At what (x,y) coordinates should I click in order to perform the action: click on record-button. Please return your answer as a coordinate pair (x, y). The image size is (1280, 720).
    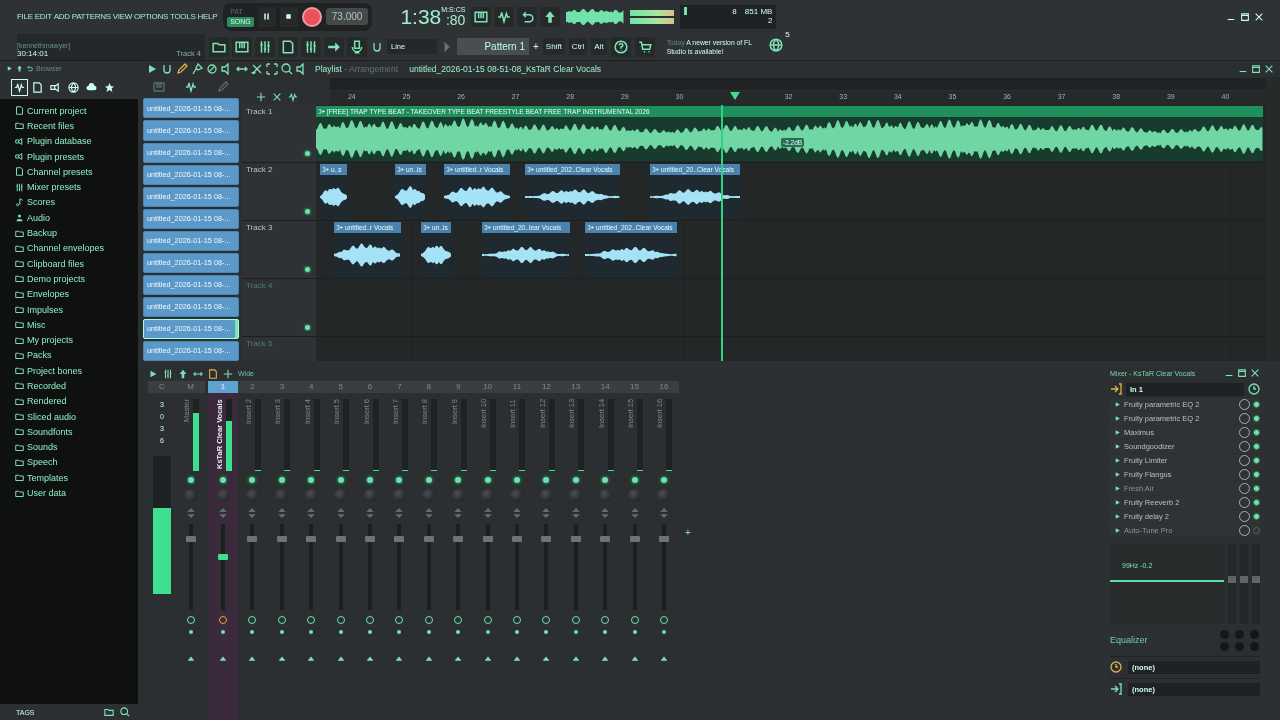
    Looking at the image, I should click on (311, 16).